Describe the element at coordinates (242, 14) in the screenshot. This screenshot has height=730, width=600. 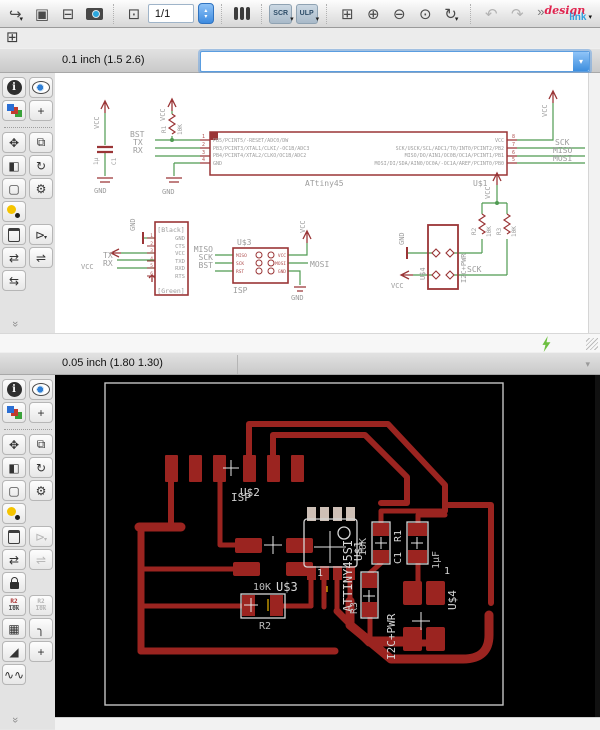
I see `layer-settings-button` at that location.